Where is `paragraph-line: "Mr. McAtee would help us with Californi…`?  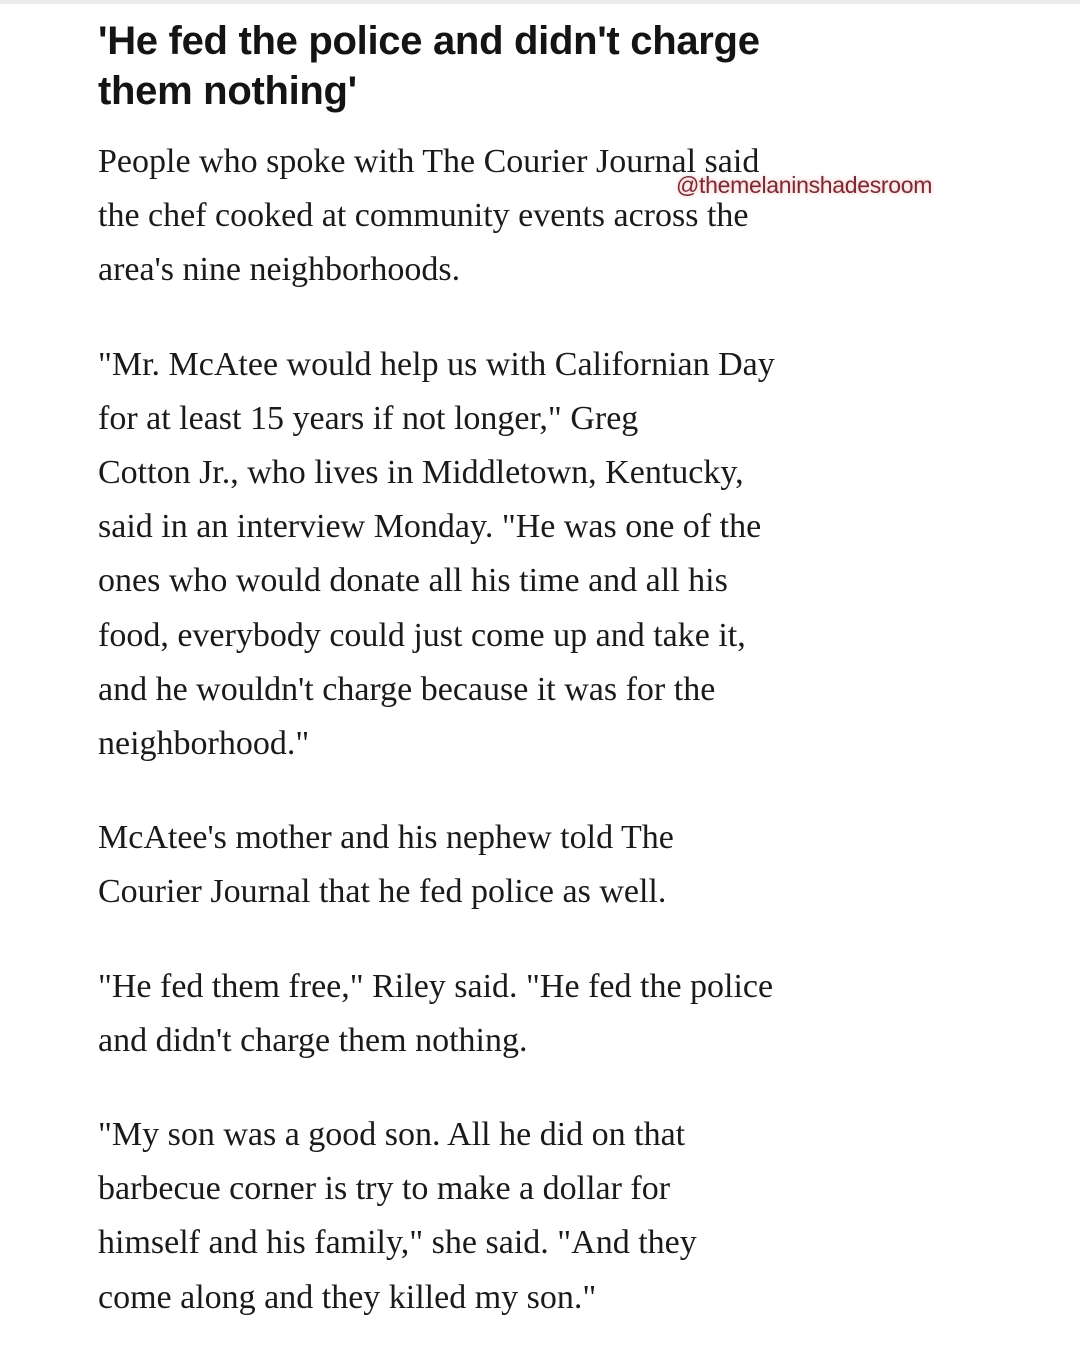 paragraph-line: "Mr. McAtee would help us with Californi… is located at coordinates (436, 364).